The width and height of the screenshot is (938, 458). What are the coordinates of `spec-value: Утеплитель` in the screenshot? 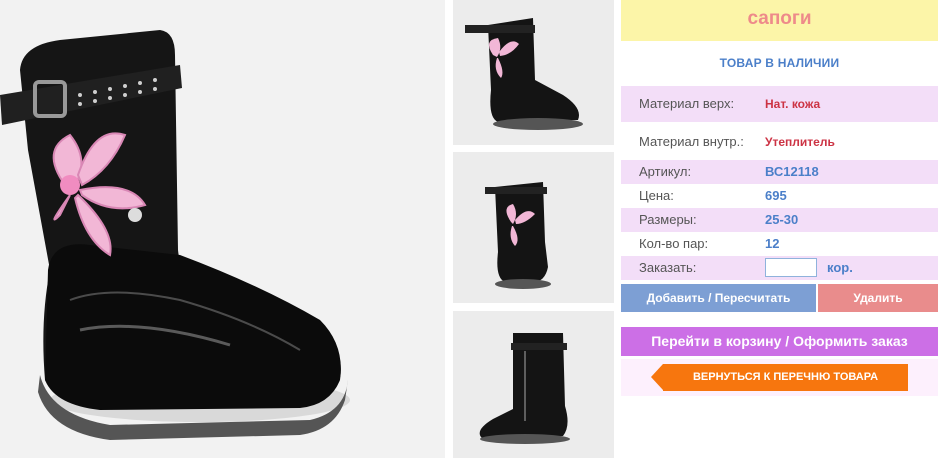 It's located at (800, 142).